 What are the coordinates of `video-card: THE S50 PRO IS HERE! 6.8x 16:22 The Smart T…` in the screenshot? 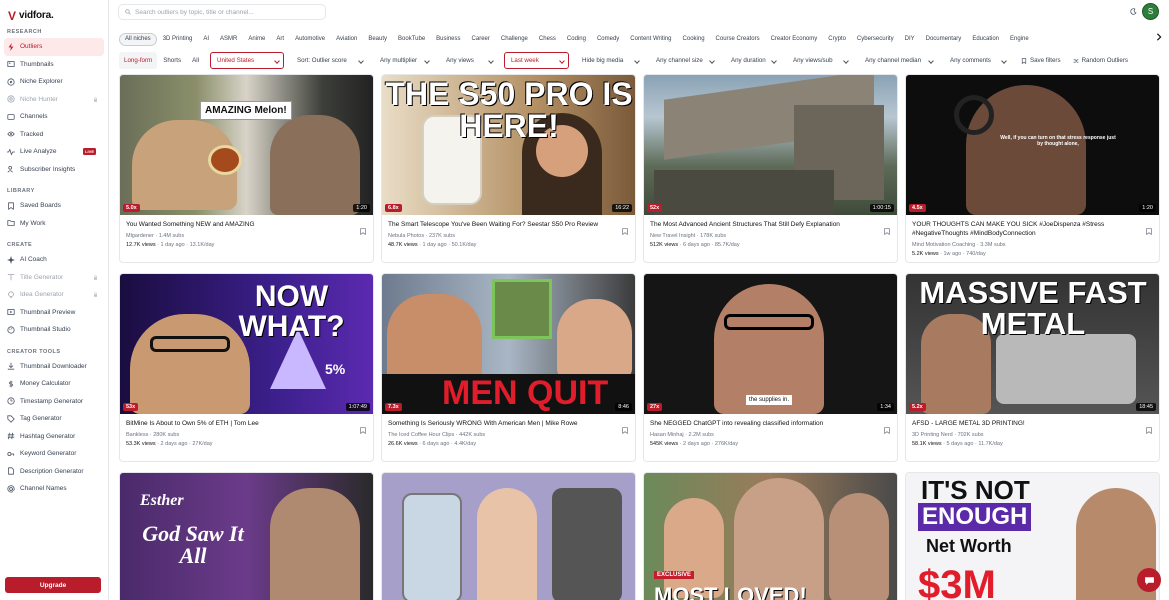 It's located at (508, 168).